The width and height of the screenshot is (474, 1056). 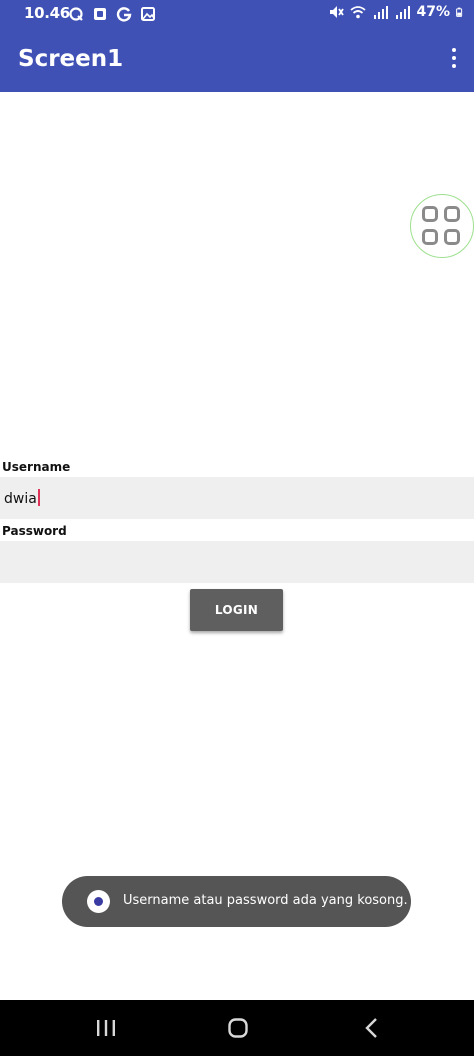 I want to click on login-button: LOGIN, so click(x=236, y=610).